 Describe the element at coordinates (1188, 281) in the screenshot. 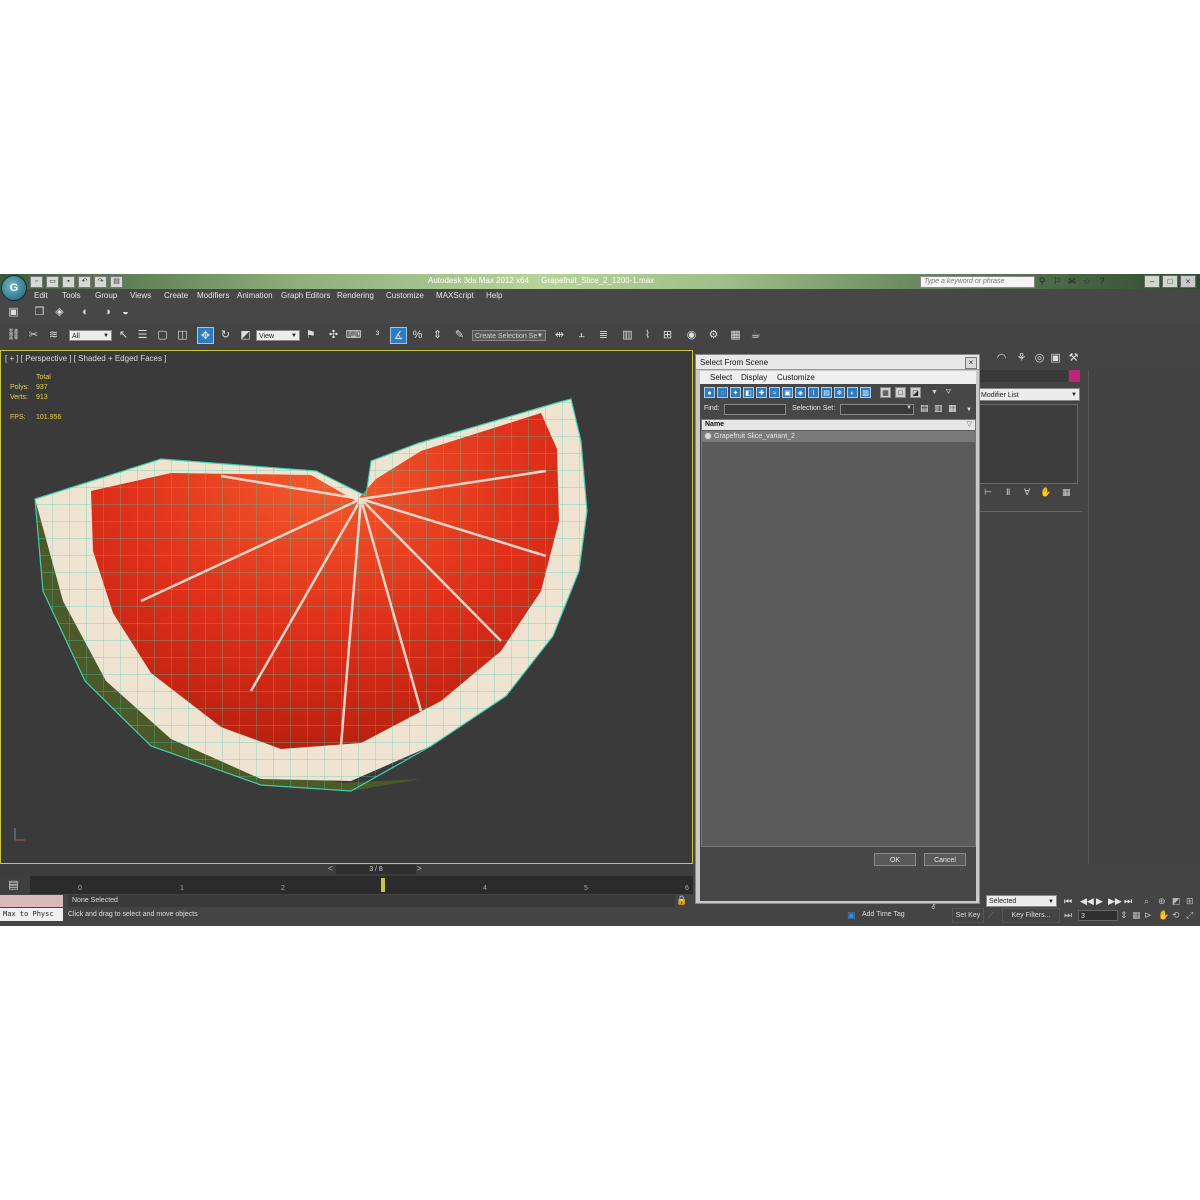

I see `close-icon: ×` at that location.